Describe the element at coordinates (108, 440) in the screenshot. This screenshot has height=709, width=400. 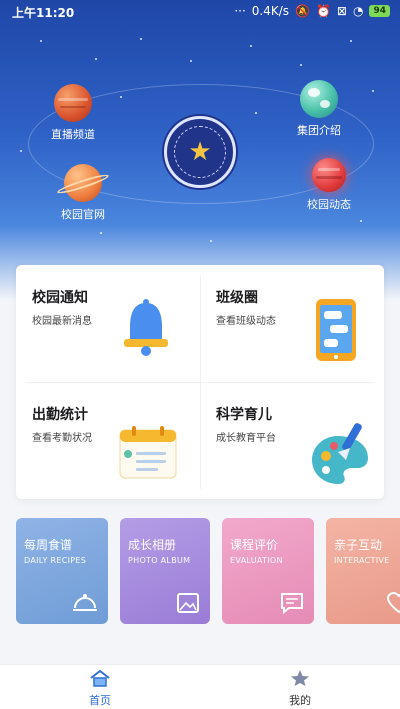
I see `feature-attendance: 出勤统计 查看考勤状况` at that location.